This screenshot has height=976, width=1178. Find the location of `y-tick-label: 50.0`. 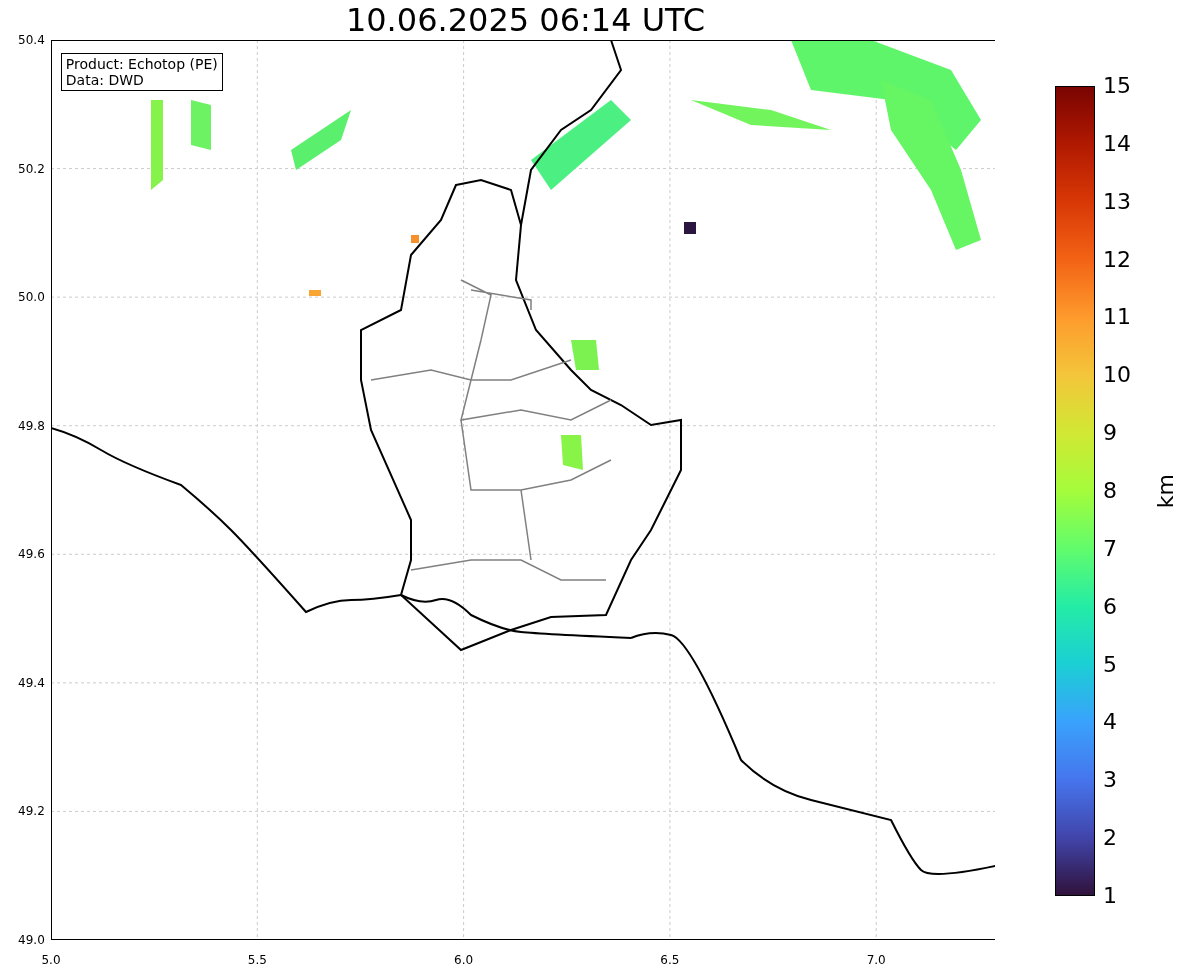

y-tick-label: 50.0 is located at coordinates (31, 297).